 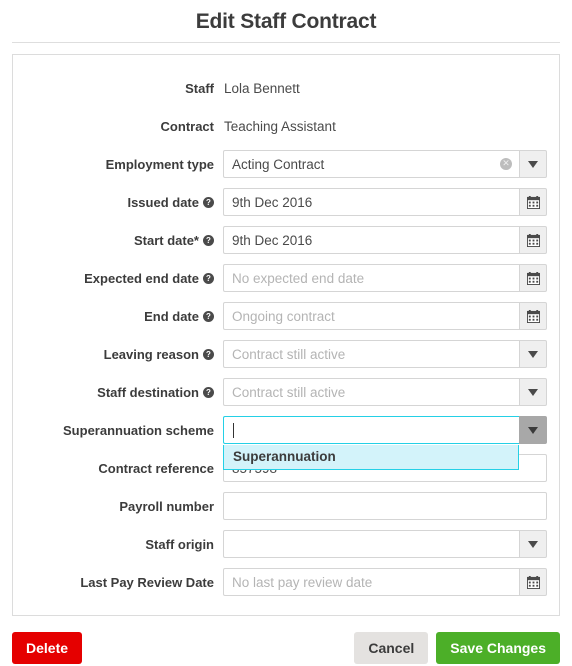 What do you see at coordinates (280, 126) in the screenshot?
I see `value-contract: Teaching Assistant` at bounding box center [280, 126].